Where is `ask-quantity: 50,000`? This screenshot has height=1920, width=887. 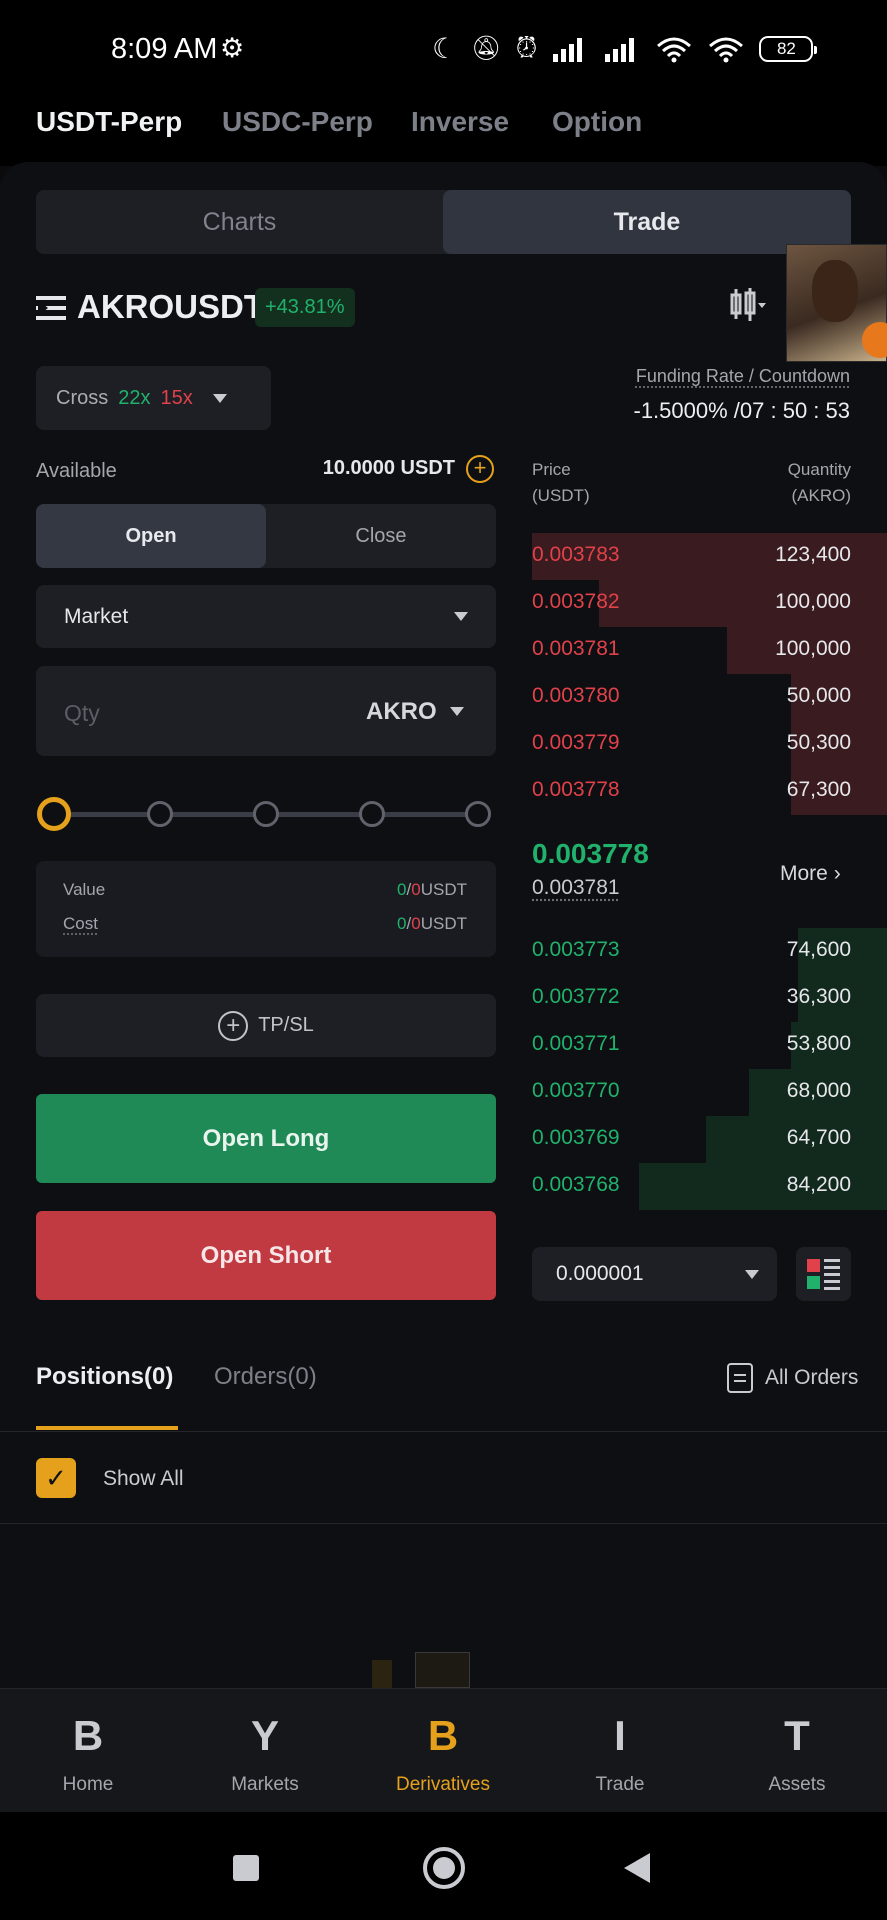 ask-quantity: 50,000 is located at coordinates (818, 695).